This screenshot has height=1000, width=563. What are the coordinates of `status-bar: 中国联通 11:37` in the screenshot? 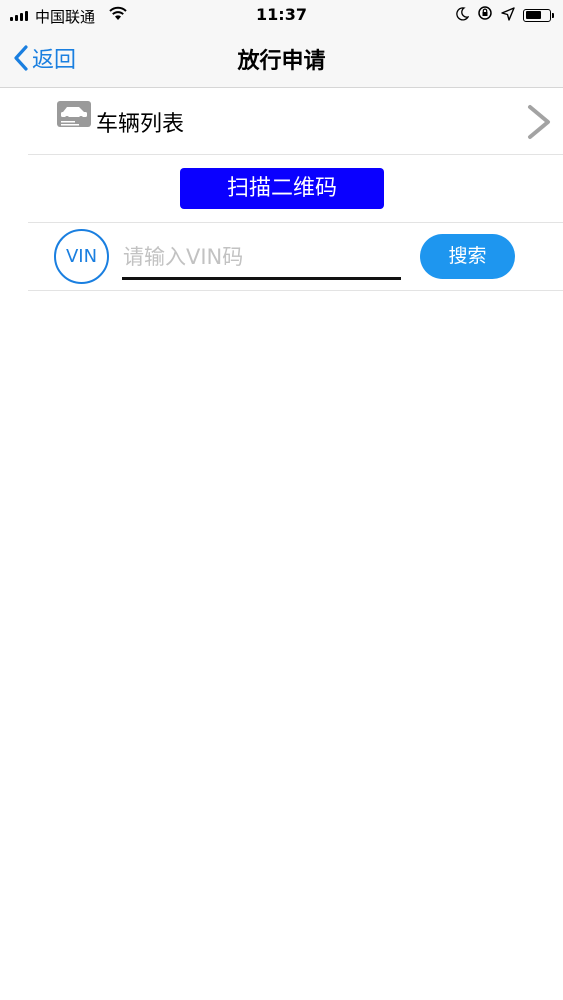 It's located at (281, 15).